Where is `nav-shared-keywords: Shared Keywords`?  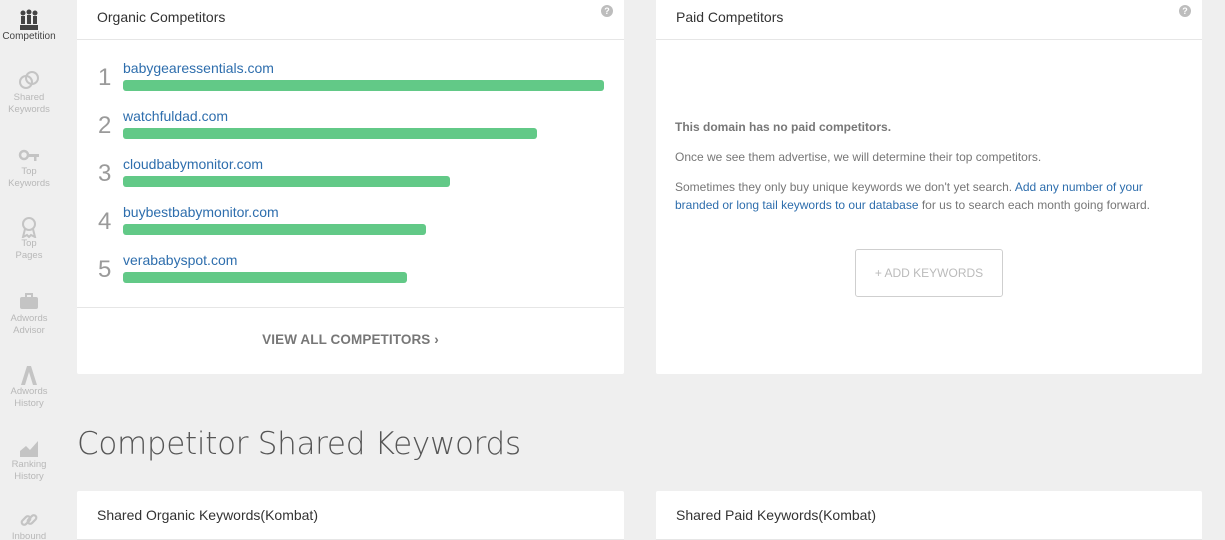 nav-shared-keywords: Shared Keywords is located at coordinates (29, 93).